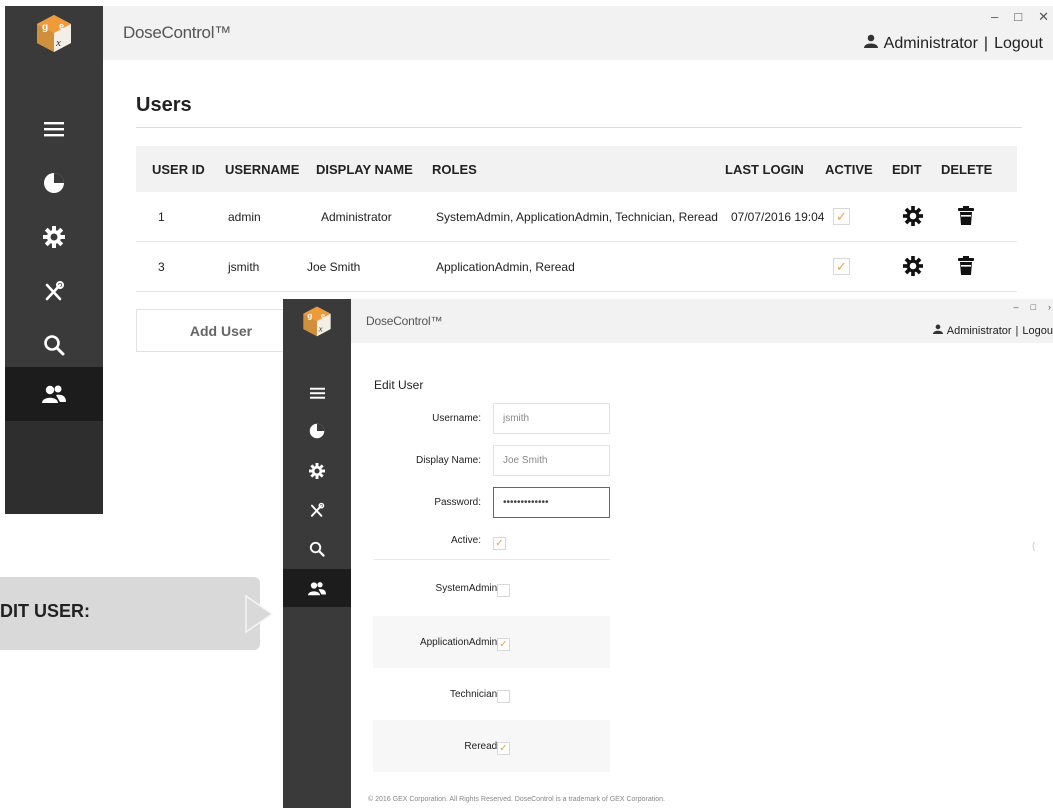 The image size is (1053, 808). I want to click on cell-roles: ApplicationAdmin, Reread, so click(505, 267).